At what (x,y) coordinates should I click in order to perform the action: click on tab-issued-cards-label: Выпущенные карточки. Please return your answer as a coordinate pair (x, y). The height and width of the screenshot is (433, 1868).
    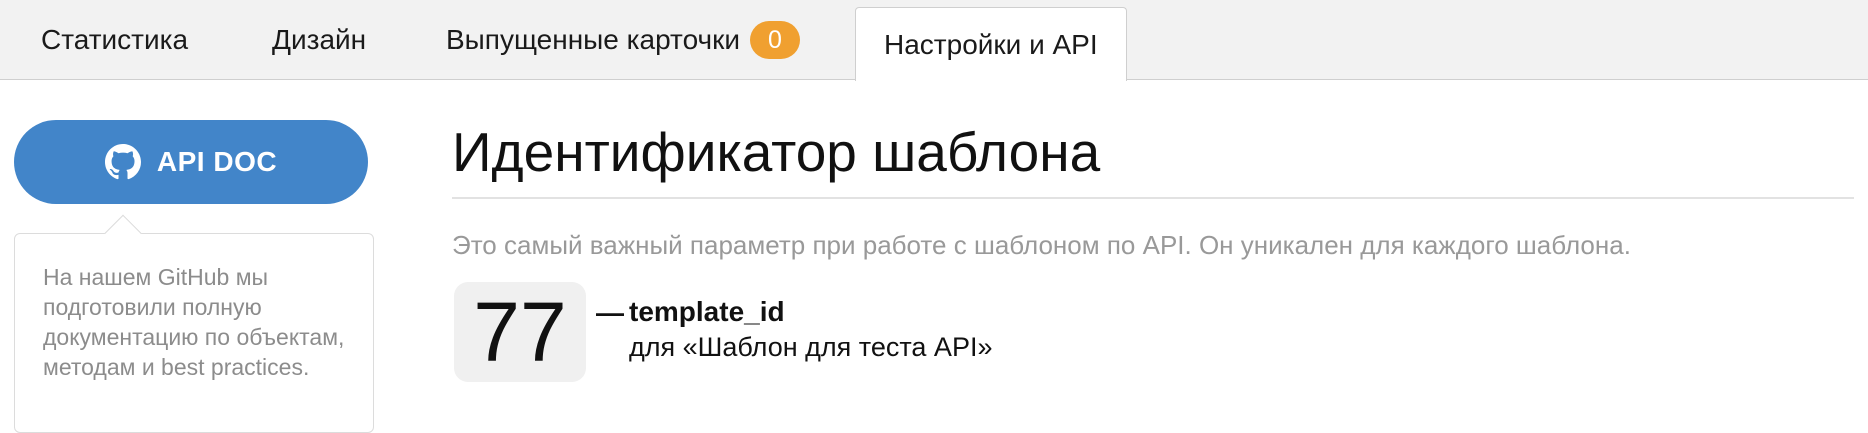
    Looking at the image, I should click on (593, 39).